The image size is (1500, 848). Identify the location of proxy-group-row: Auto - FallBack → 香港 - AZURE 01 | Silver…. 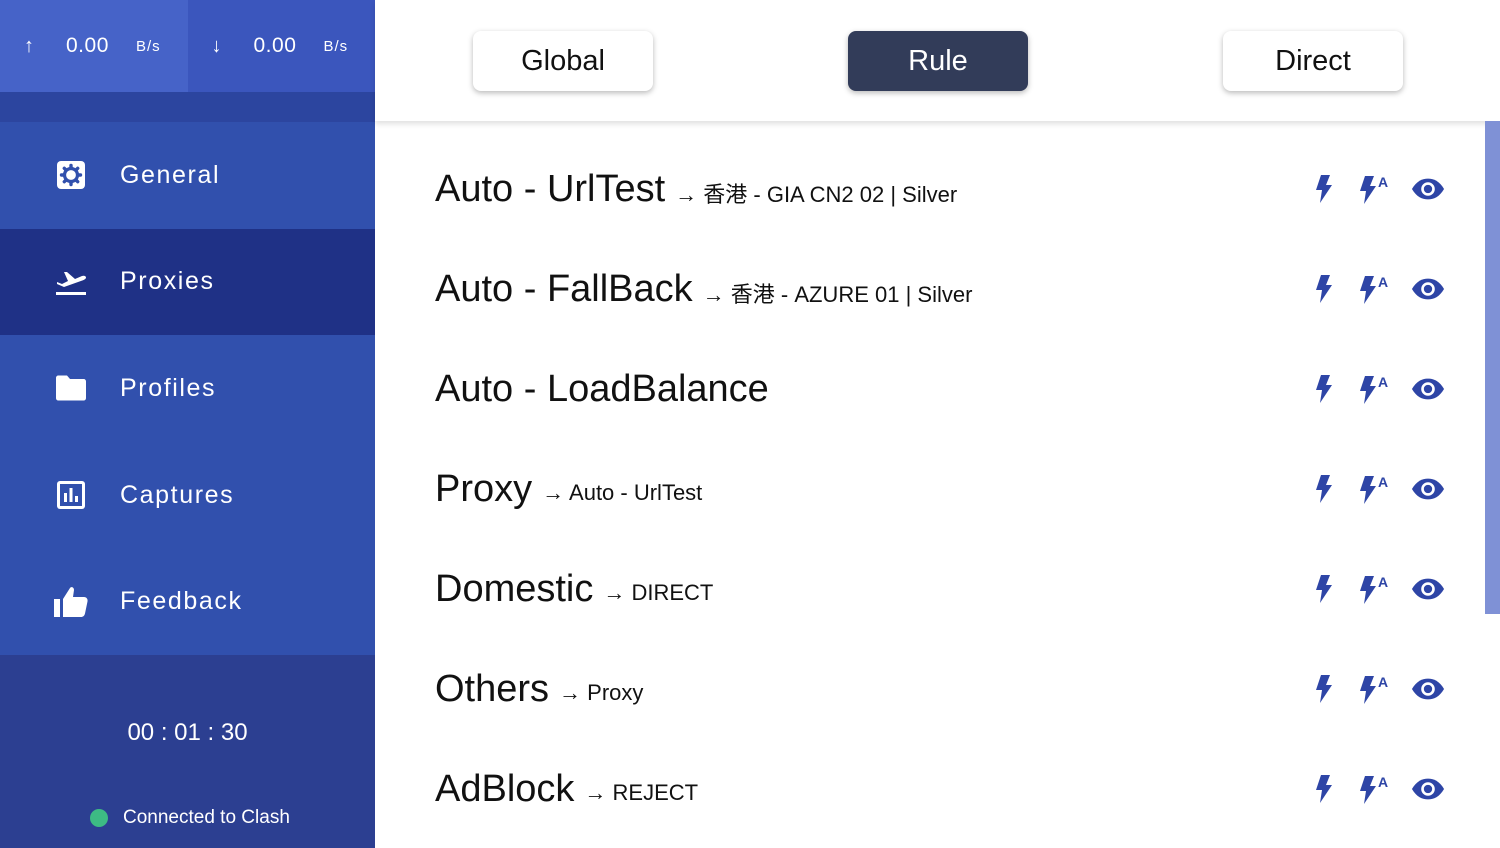
(940, 289).